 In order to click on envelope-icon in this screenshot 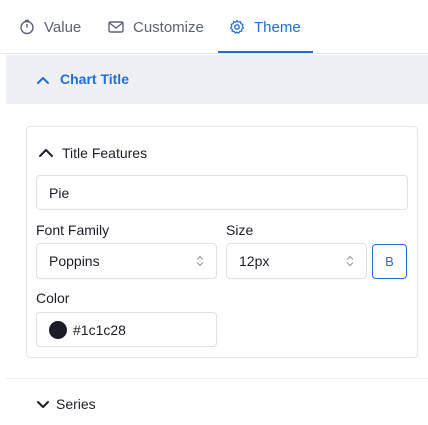, I will do `click(116, 27)`.